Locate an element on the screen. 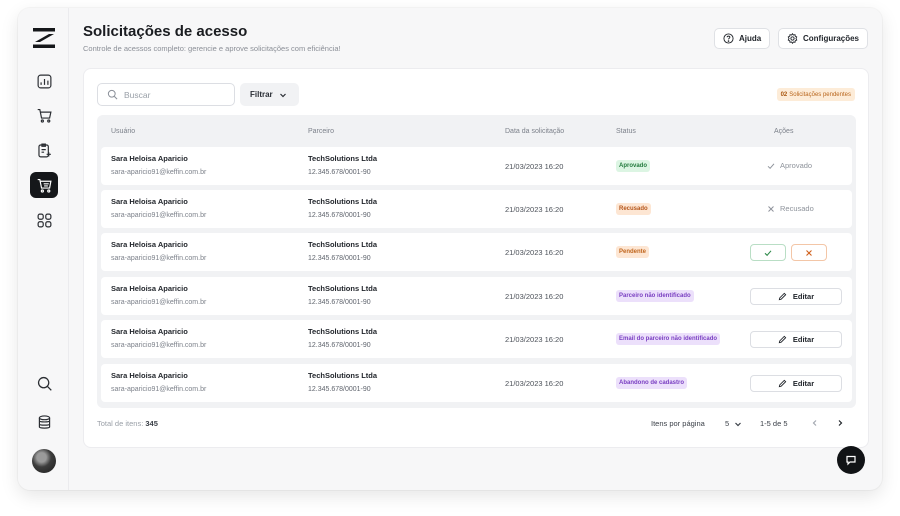 The height and width of the screenshot is (516, 900). sidebar-item-dashboard is located at coordinates (44, 81).